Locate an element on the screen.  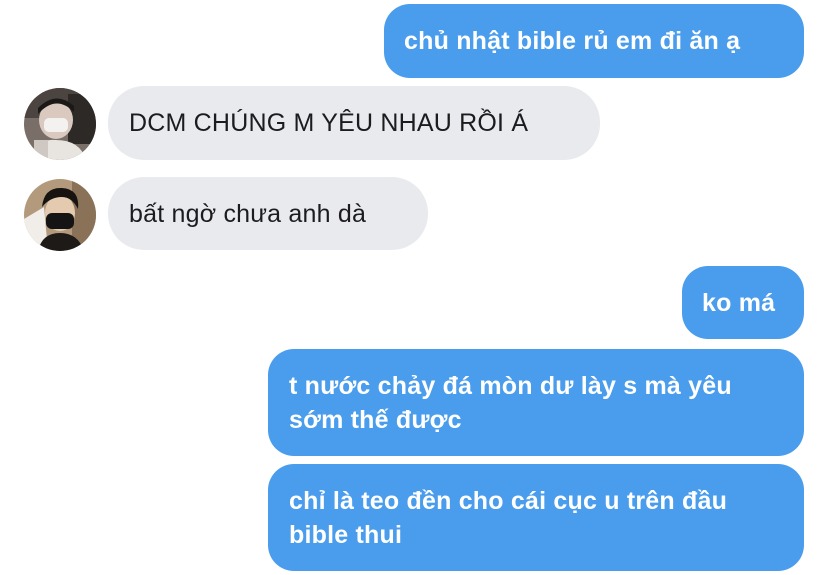
outgoing-message-bubble: chủ nhật bible rủ em đi ăn ạ is located at coordinates (594, 41).